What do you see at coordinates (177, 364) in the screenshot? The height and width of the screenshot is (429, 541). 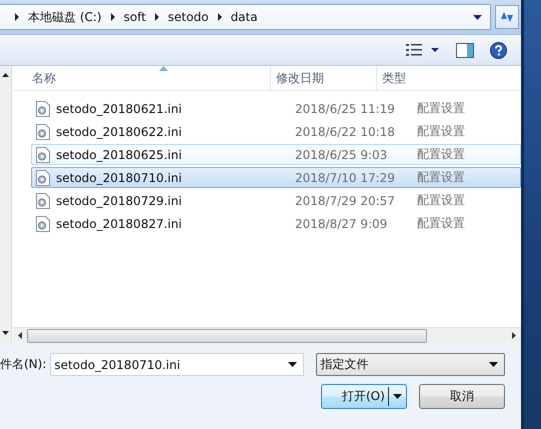 I see `filename-field: setodo_20180710.ini` at bounding box center [177, 364].